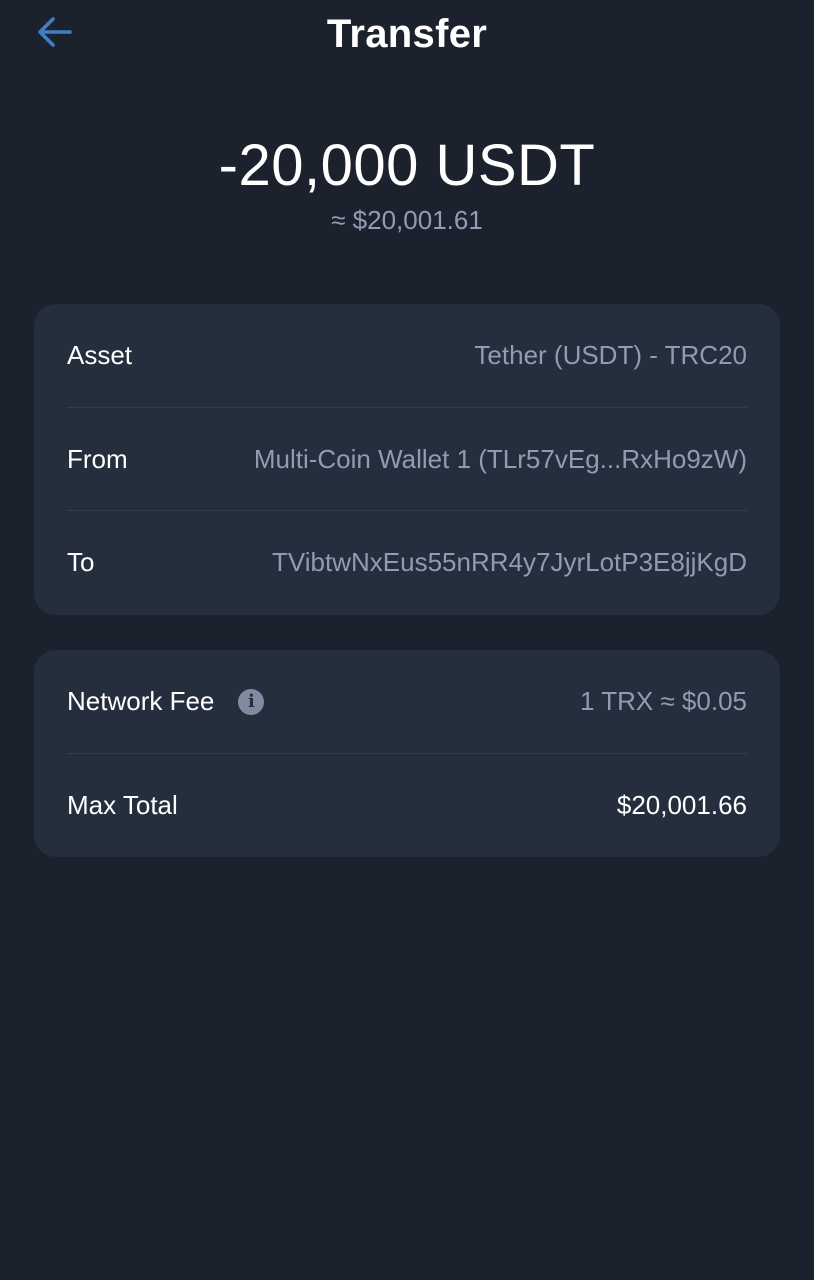  Describe the element at coordinates (509, 562) in the screenshot. I see `to-address-value: TVibtwNxEus55nRR4y7JyrLotP3E8jjKgD` at that location.